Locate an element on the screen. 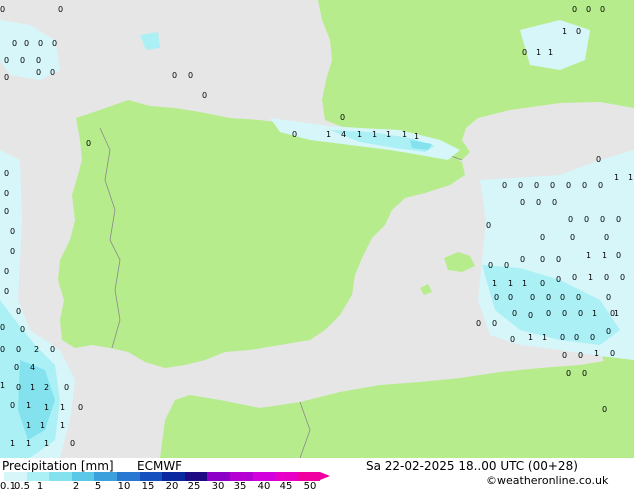 Image resolution: width=634 pixels, height=492 pixels. legend-tick-label: 35 is located at coordinates (240, 486).